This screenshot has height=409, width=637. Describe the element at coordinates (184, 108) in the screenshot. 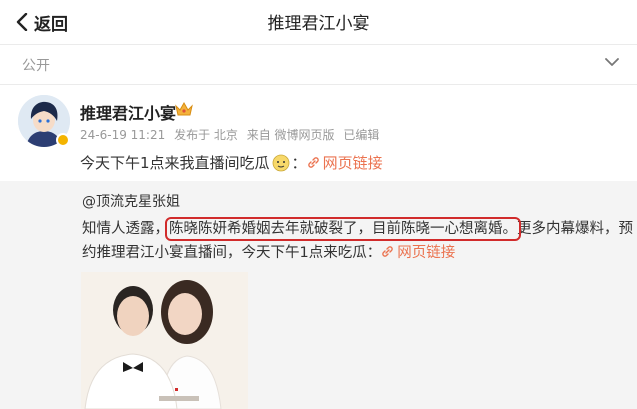

I see `crown-icon` at that location.